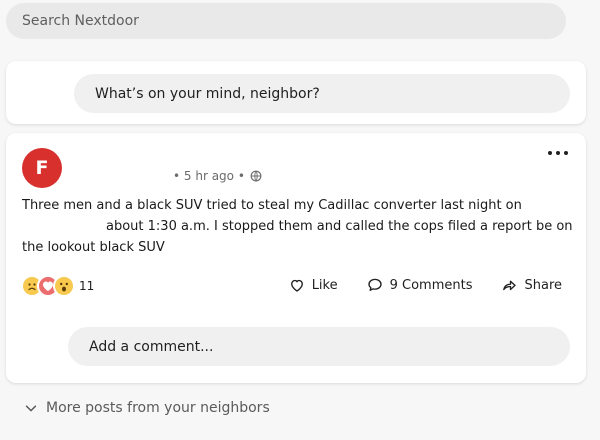  What do you see at coordinates (510, 285) in the screenshot?
I see `share-arrow-icon` at bounding box center [510, 285].